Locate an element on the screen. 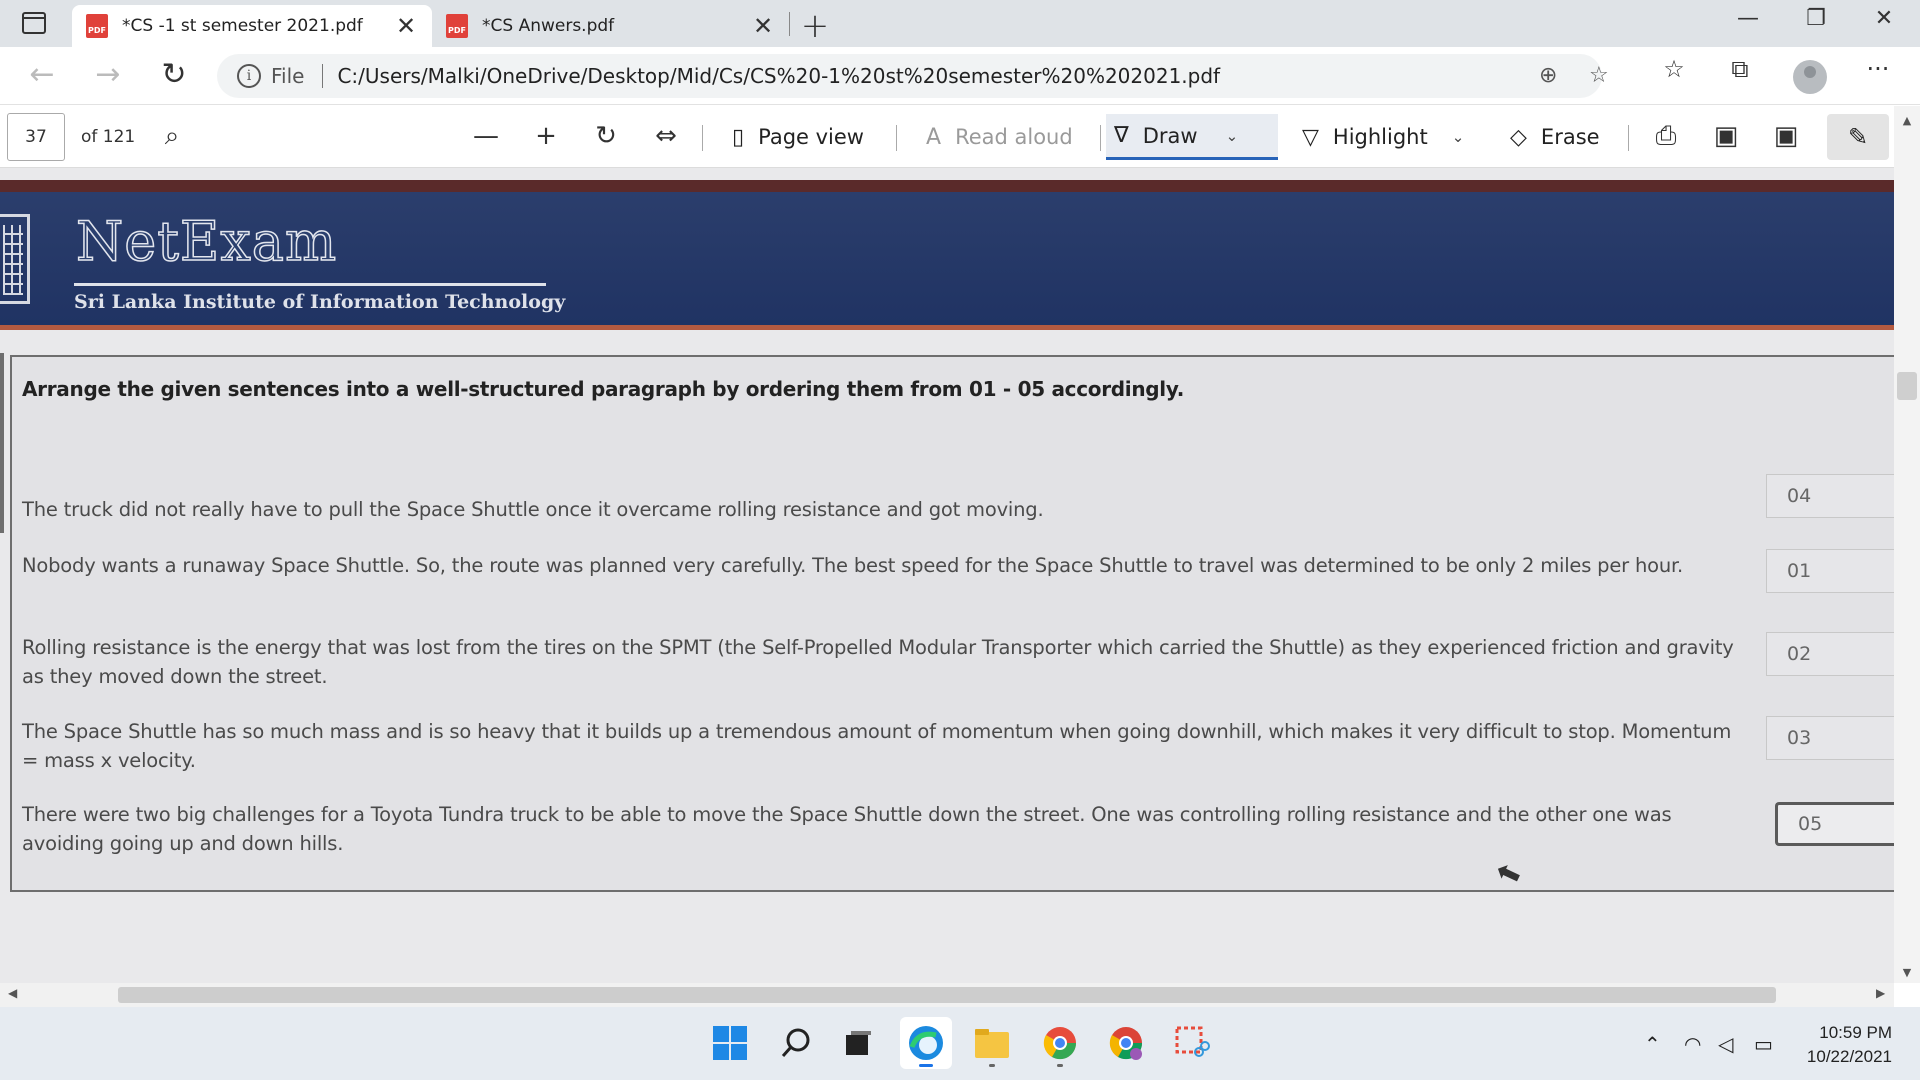 Image resolution: width=1920 pixels, height=1080 pixels. collections-icon: ⧉ is located at coordinates (1740, 69).